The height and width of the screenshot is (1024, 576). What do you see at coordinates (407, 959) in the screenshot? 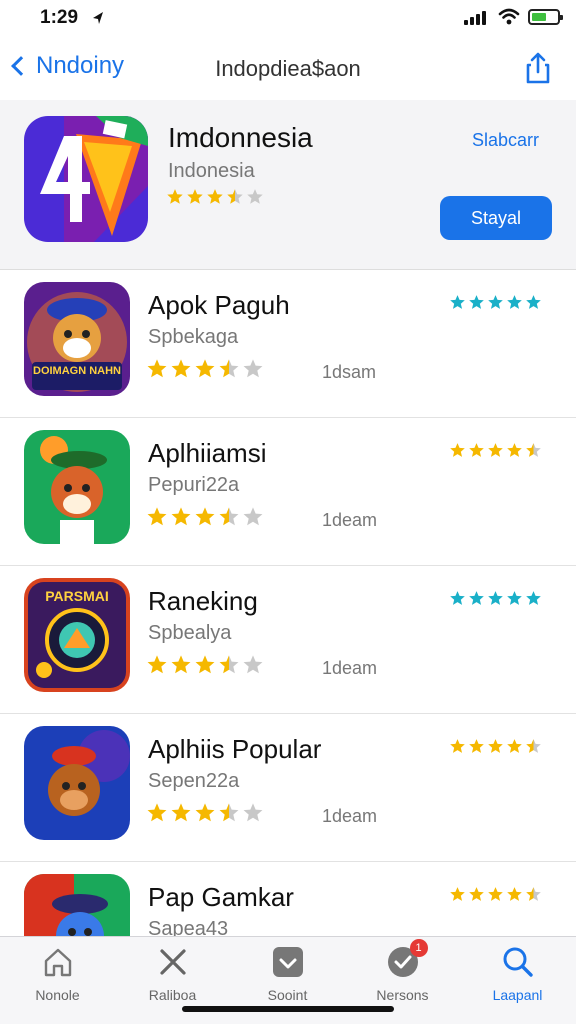
I see `check-icon: 1` at bounding box center [407, 959].